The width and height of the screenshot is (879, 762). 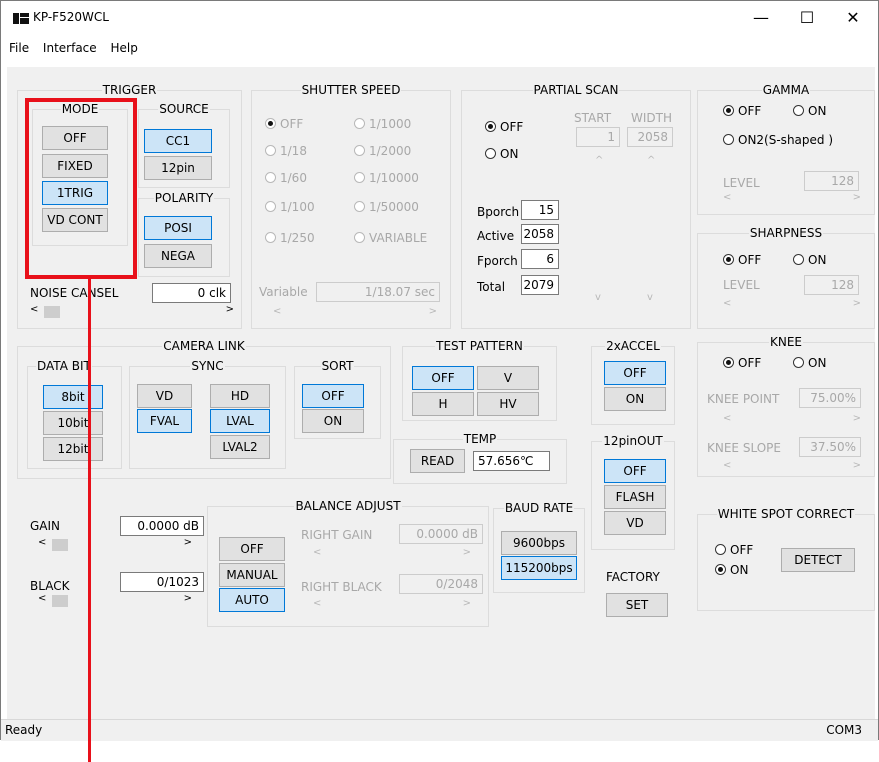 I want to click on sync-fval-button: FVAL, so click(x=164, y=421).